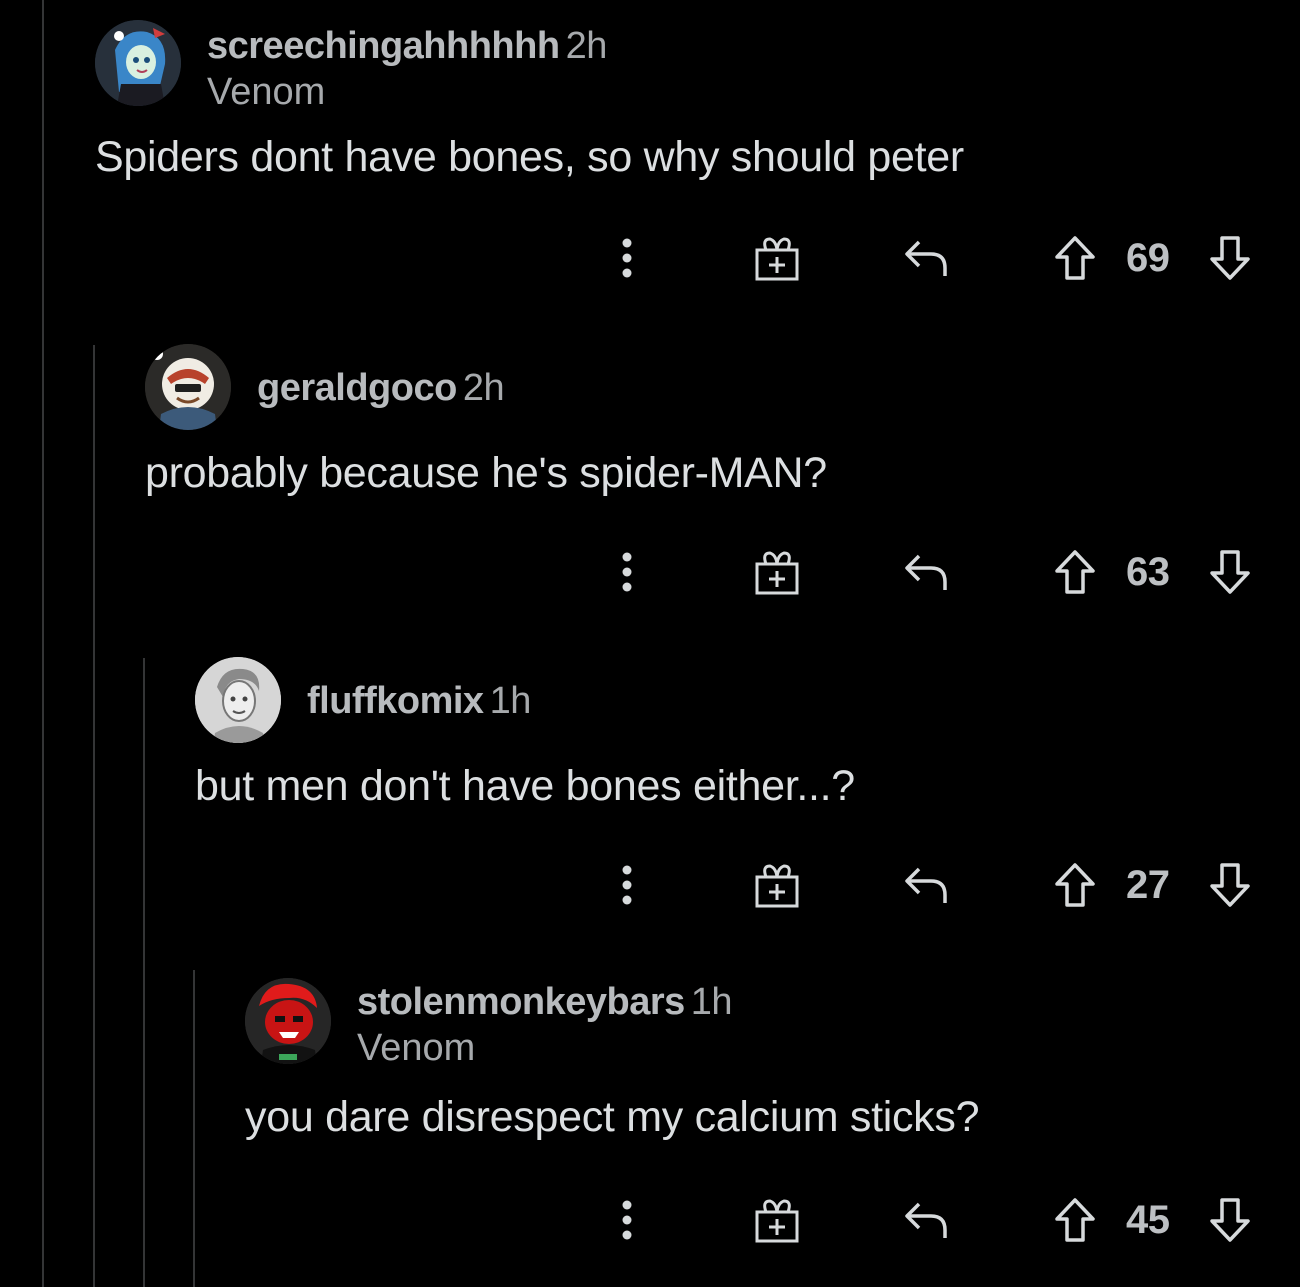 This screenshot has height=1287, width=1300. Describe the element at coordinates (1148, 572) in the screenshot. I see `vote-score: 63` at that location.